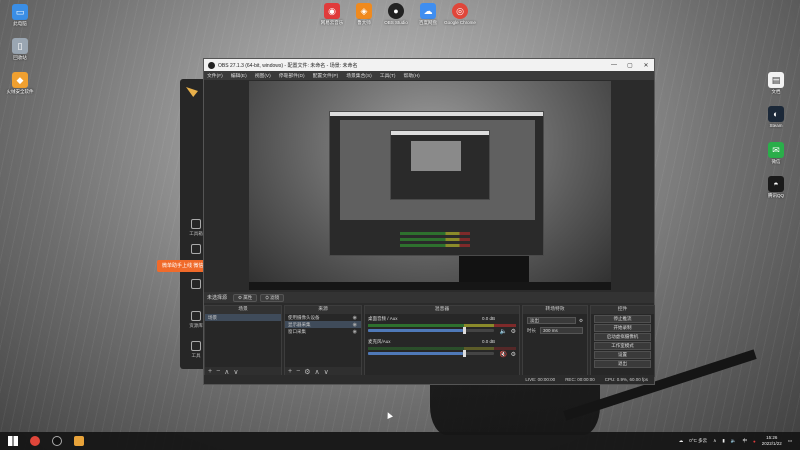 The height and width of the screenshot is (450, 800). I want to click on speaker-muted-icon: 🔇, so click(503, 354).